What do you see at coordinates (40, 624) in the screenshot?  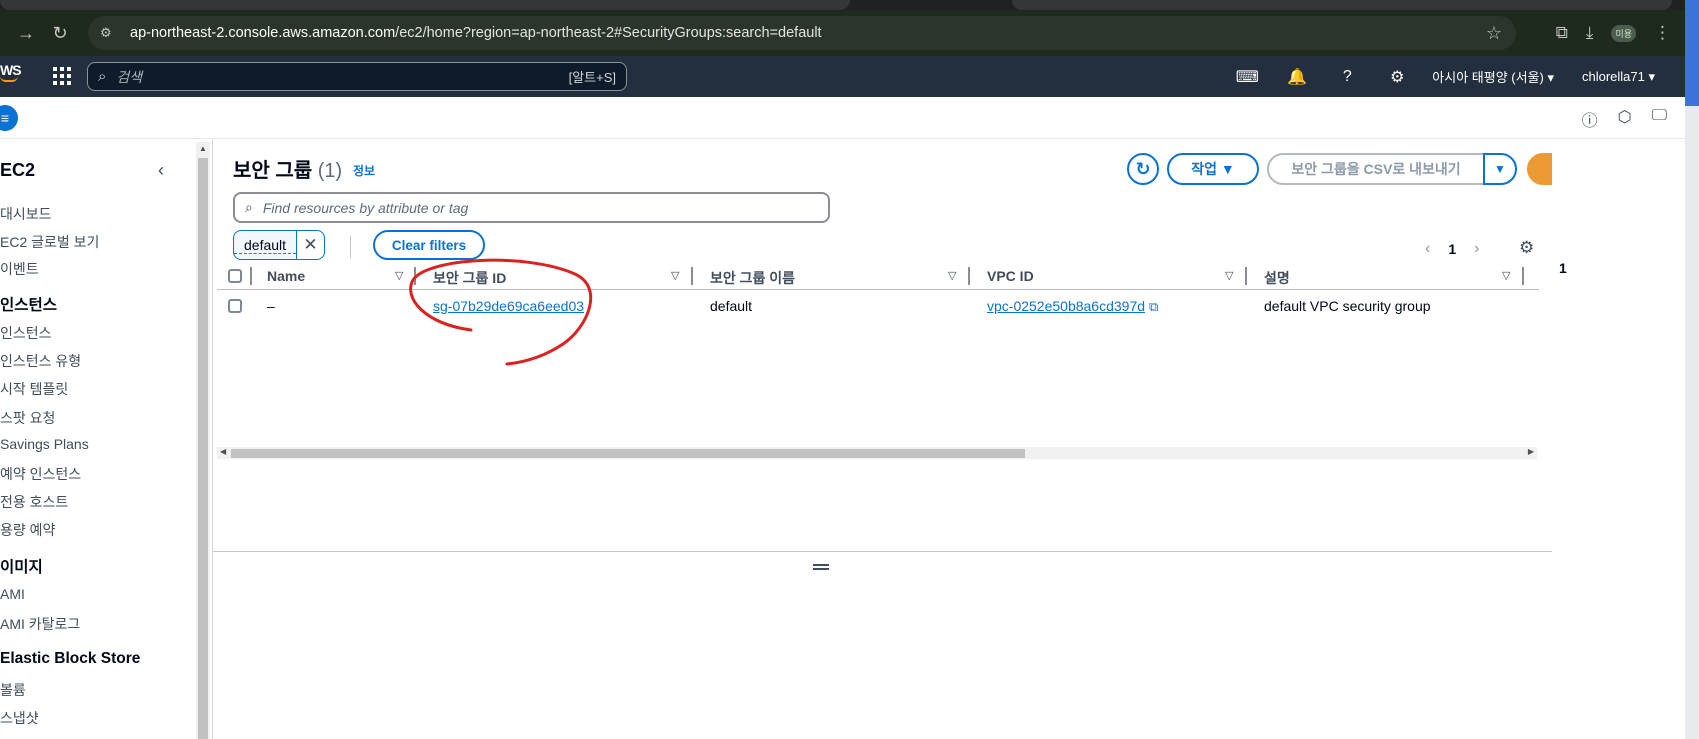 I see `sidebar-item-ami-catalog: AMI 카탈로그` at bounding box center [40, 624].